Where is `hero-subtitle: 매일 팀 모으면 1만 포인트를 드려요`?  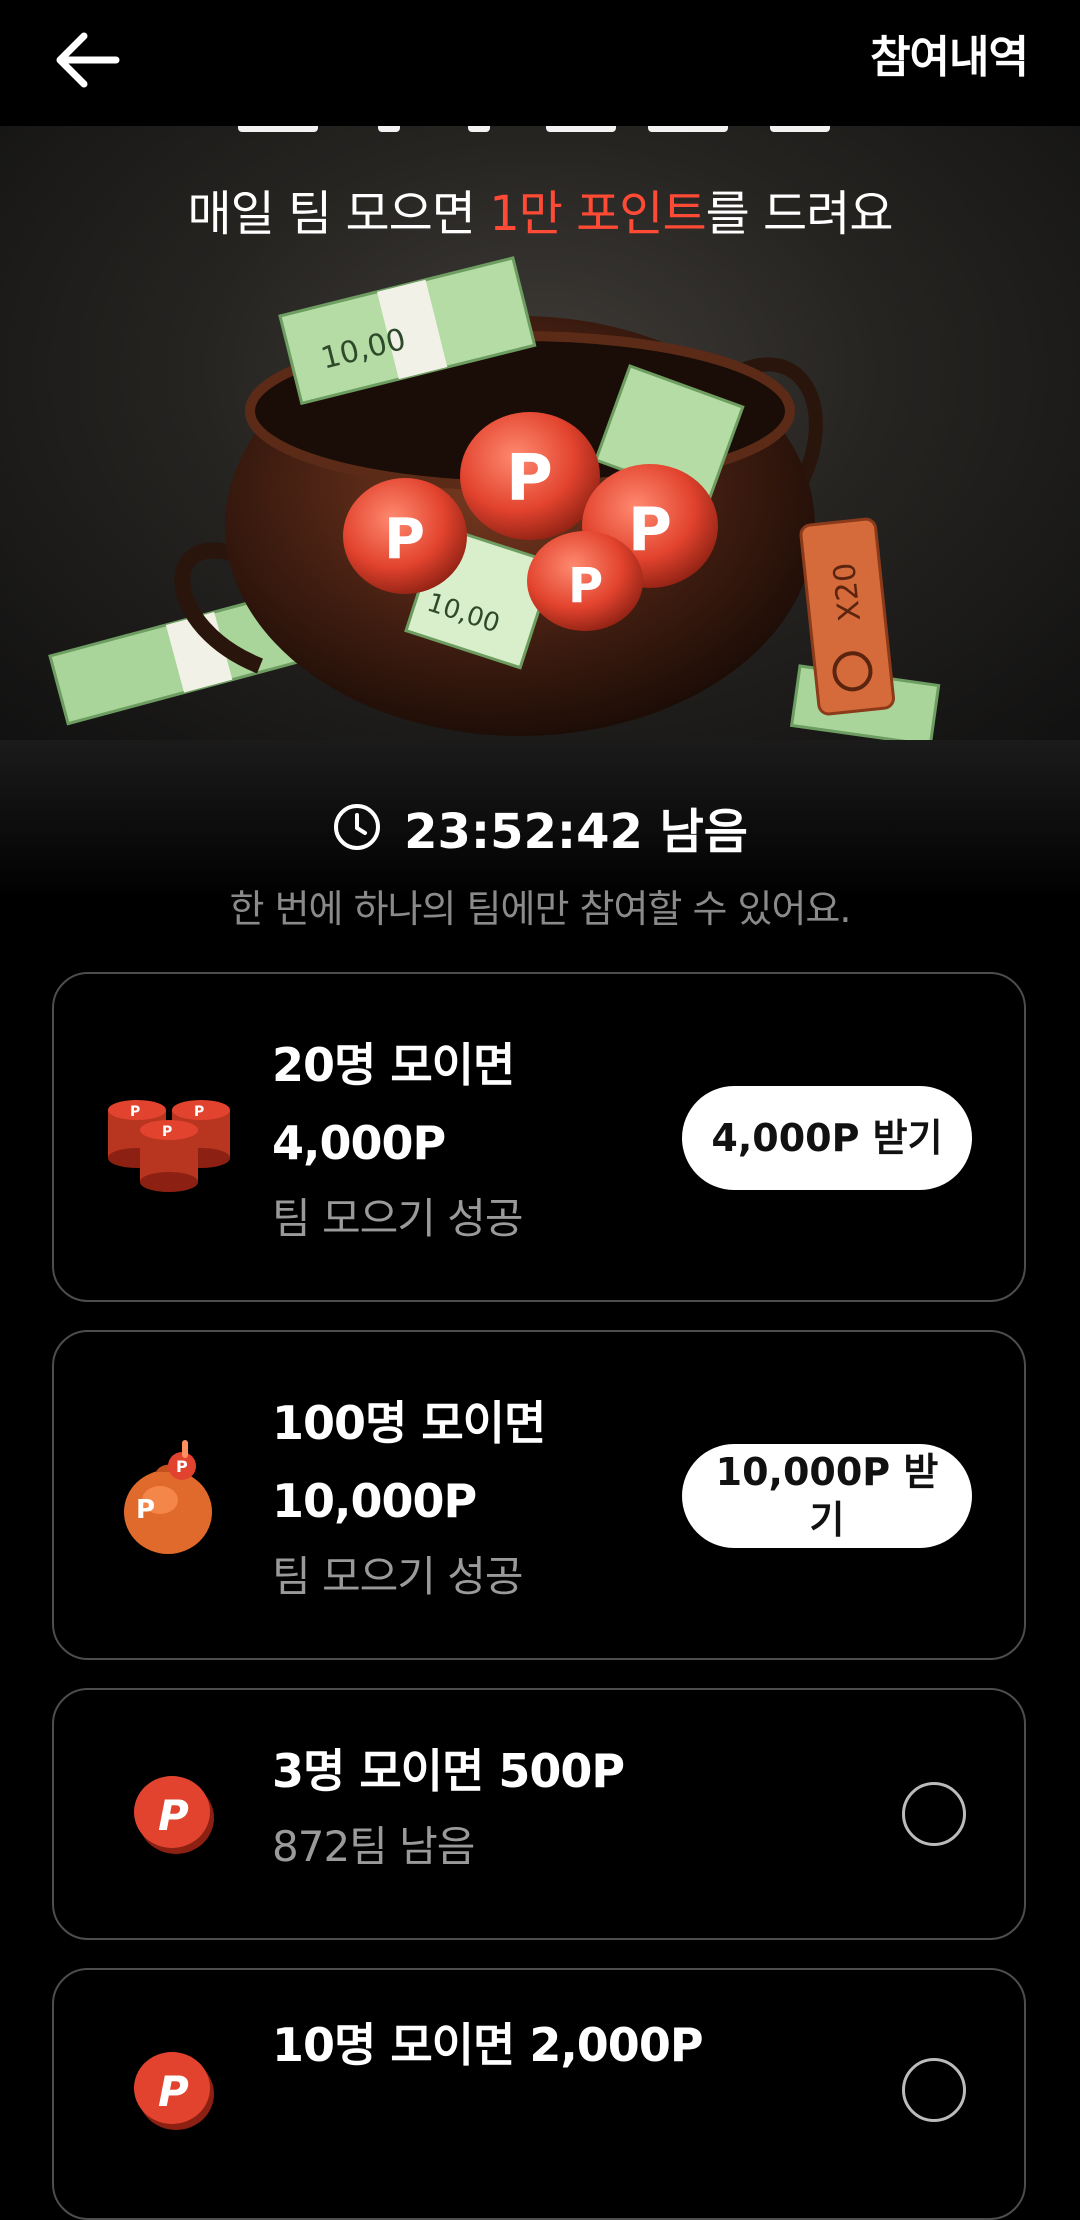 hero-subtitle: 매일 팀 모으면 1만 포인트를 드려요 is located at coordinates (540, 214).